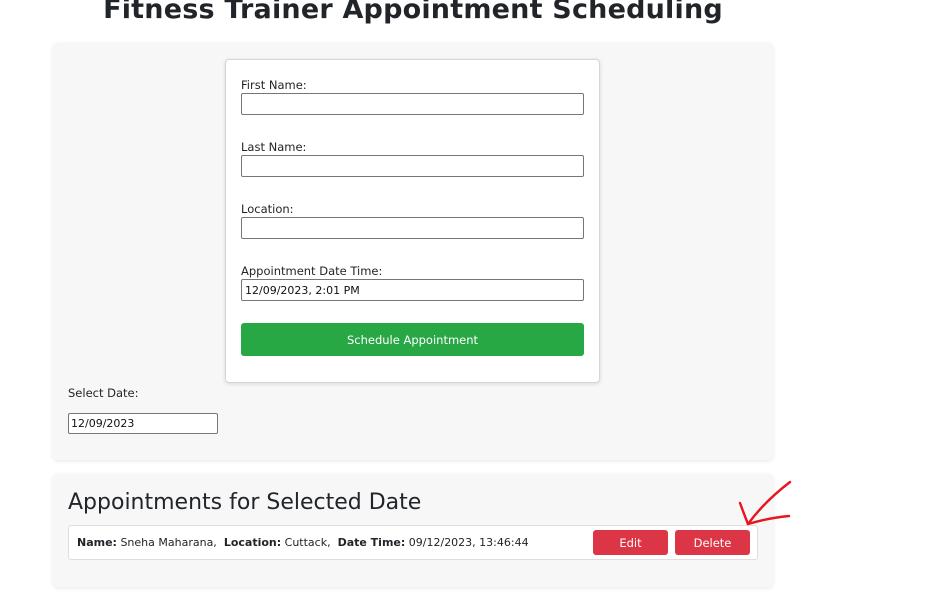 The height and width of the screenshot is (592, 932). What do you see at coordinates (412, 290) in the screenshot?
I see `appointment-datetime-input` at bounding box center [412, 290].